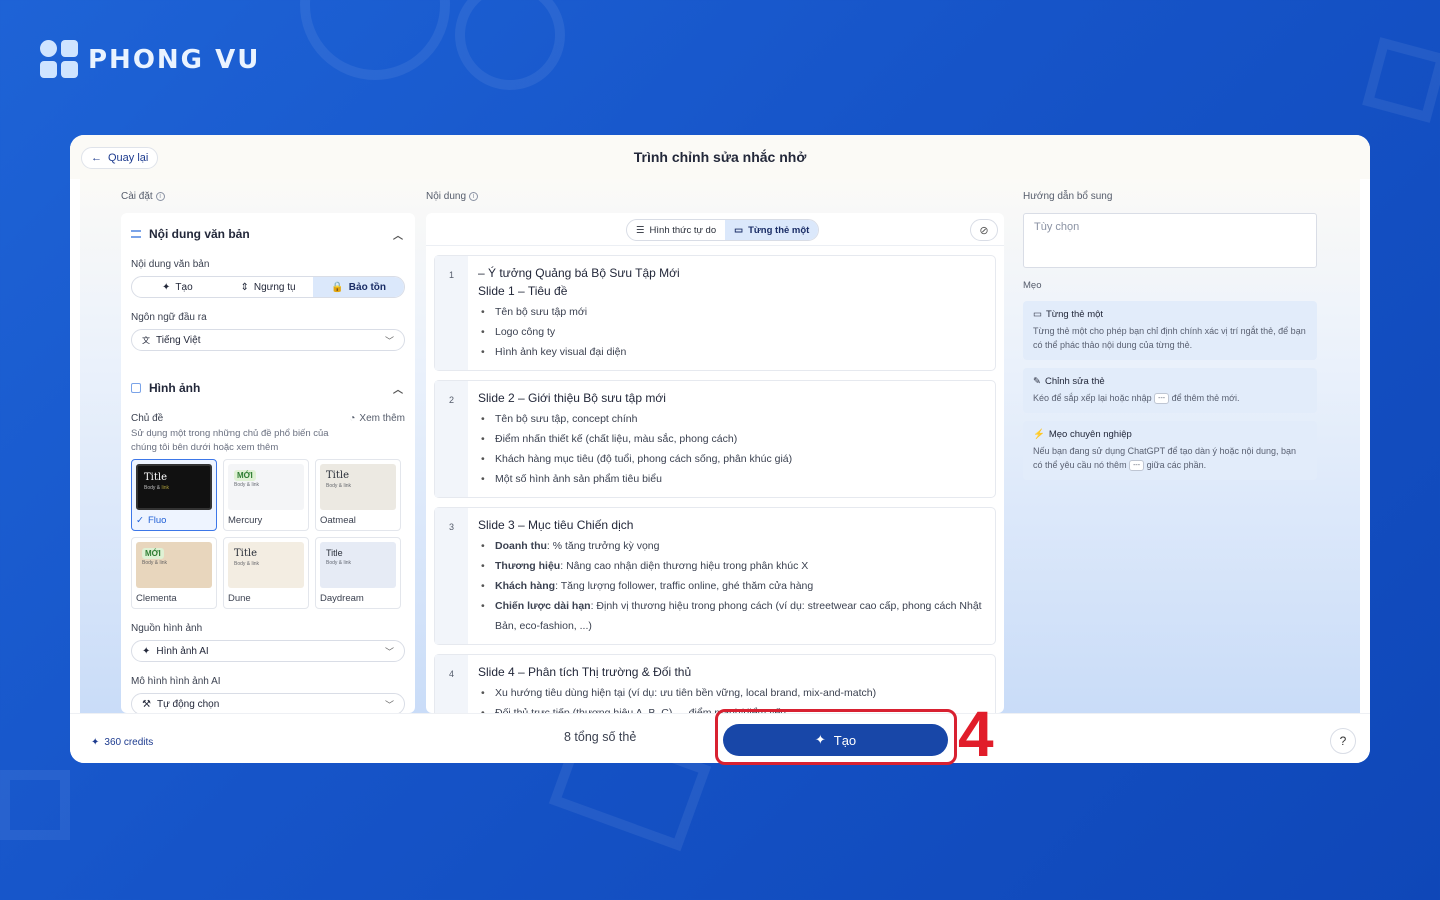  I want to click on image-icon, so click(136, 388).